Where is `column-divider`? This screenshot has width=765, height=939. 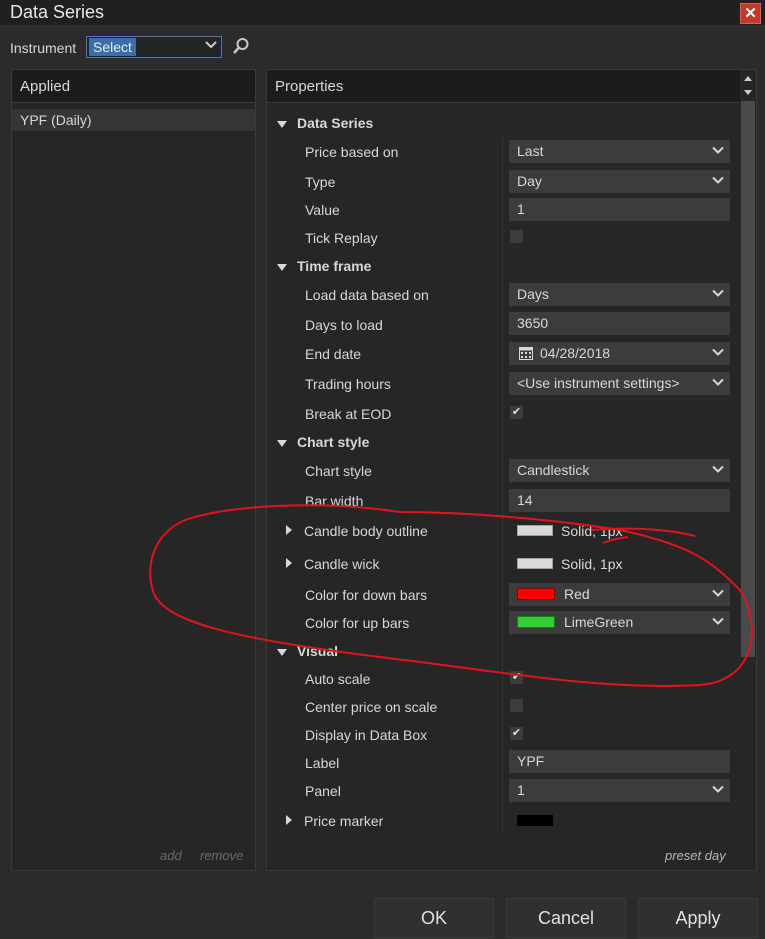
column-divider is located at coordinates (502, 485).